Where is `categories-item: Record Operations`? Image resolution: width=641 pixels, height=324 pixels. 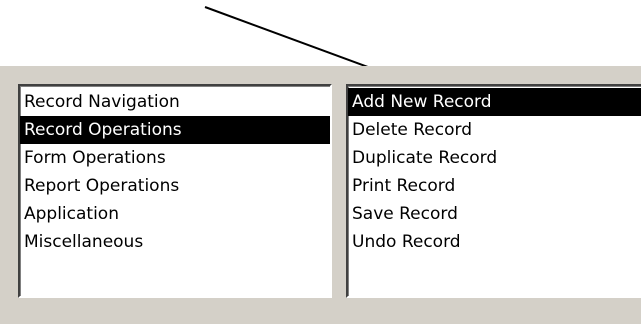 categories-item: Record Operations is located at coordinates (175, 130).